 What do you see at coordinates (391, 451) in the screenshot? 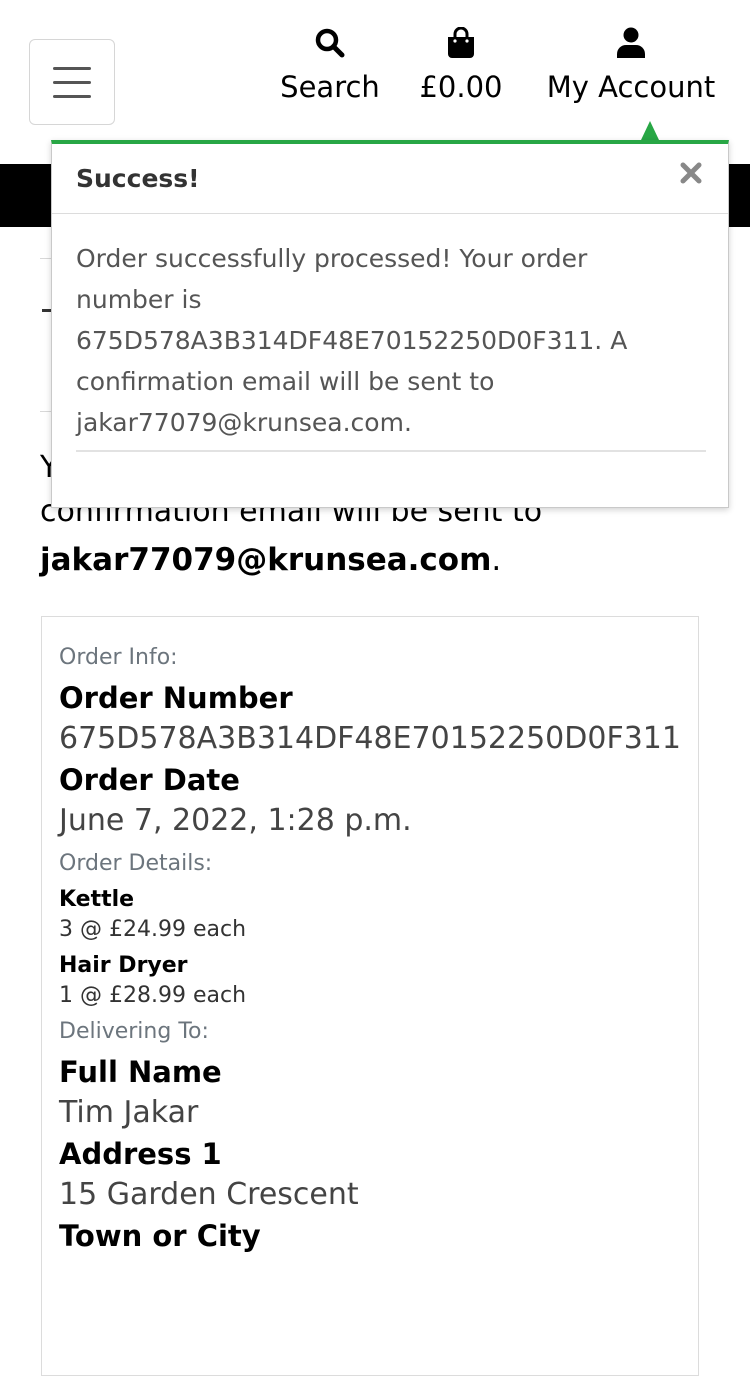
I see `toast-divider` at bounding box center [391, 451].